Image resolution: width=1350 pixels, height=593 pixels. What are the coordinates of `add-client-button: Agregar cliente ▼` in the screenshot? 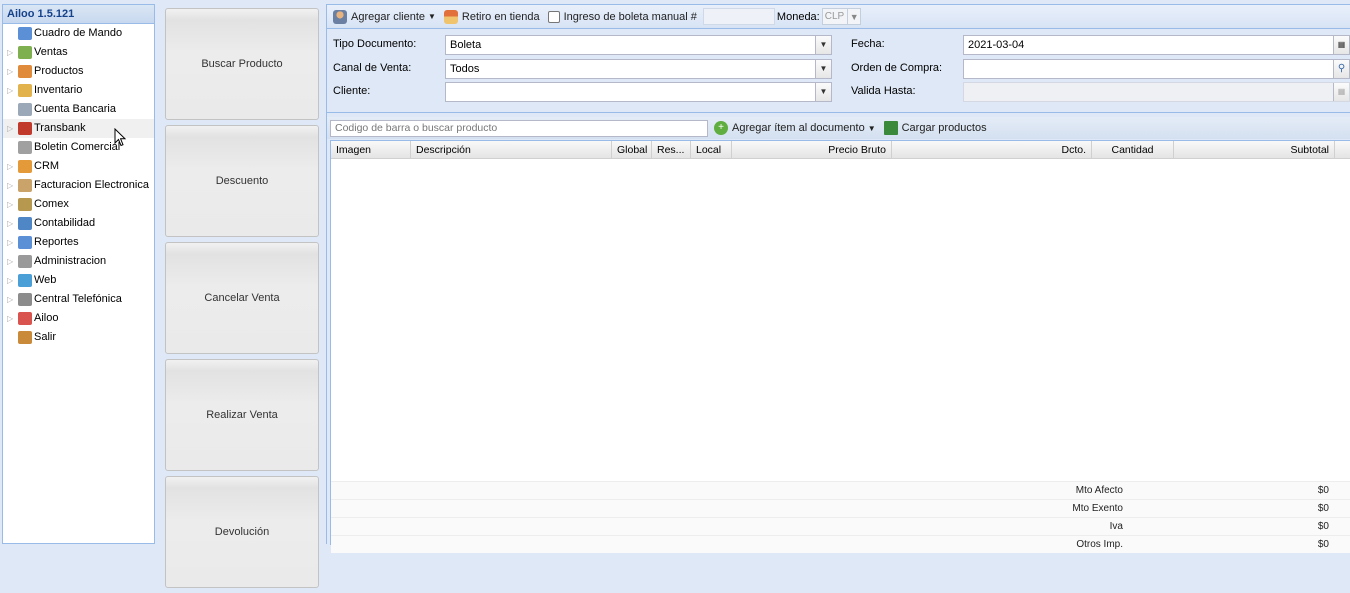 It's located at (384, 16).